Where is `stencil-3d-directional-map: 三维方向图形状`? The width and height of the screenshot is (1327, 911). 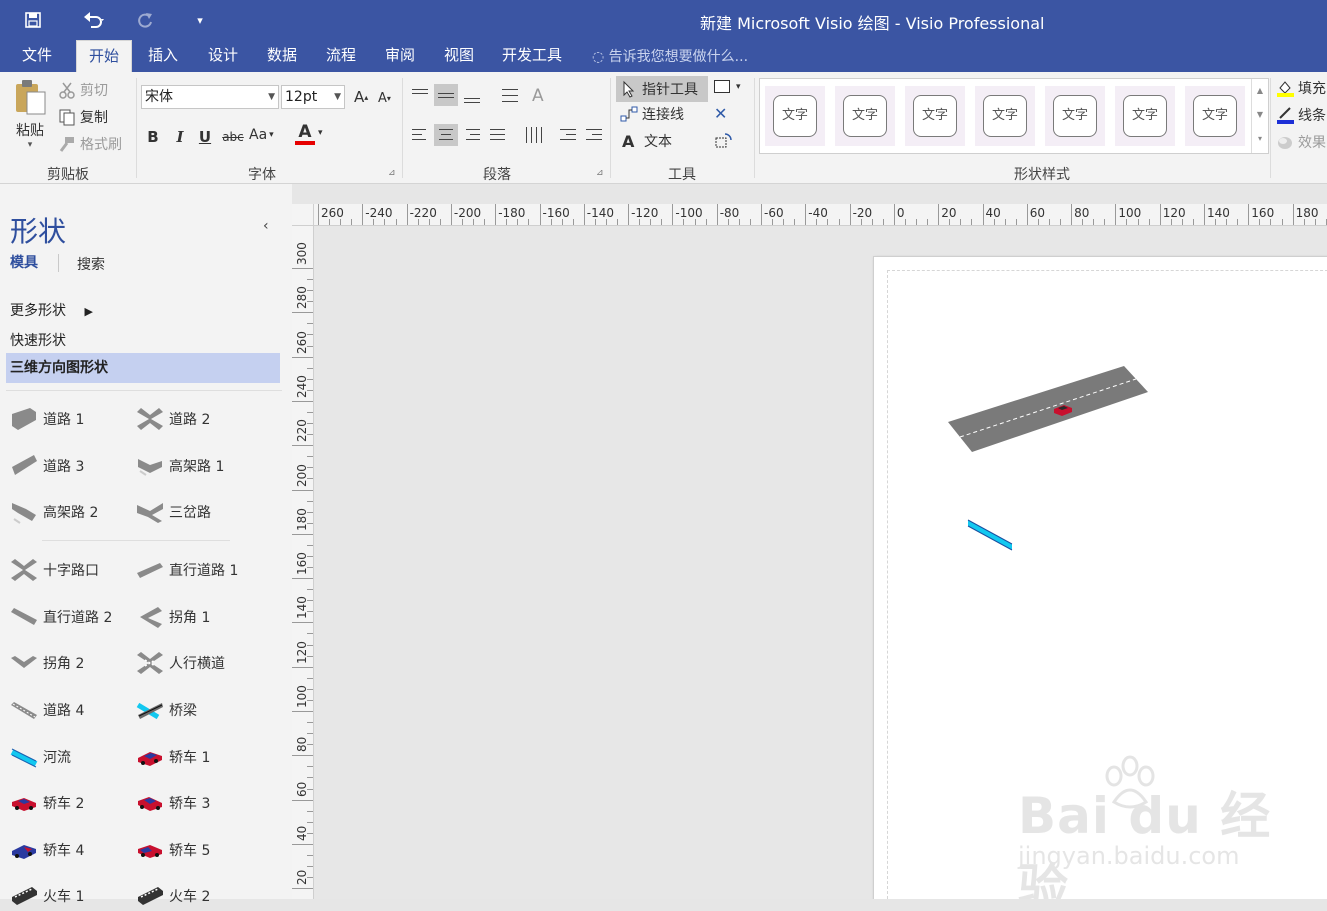
stencil-3d-directional-map: 三维方向图形状 is located at coordinates (143, 368).